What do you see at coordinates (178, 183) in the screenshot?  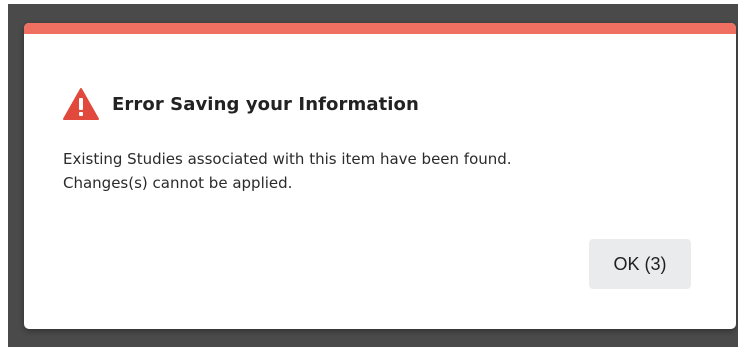 I see `message-line: Changes(s) cannot be applied.` at bounding box center [178, 183].